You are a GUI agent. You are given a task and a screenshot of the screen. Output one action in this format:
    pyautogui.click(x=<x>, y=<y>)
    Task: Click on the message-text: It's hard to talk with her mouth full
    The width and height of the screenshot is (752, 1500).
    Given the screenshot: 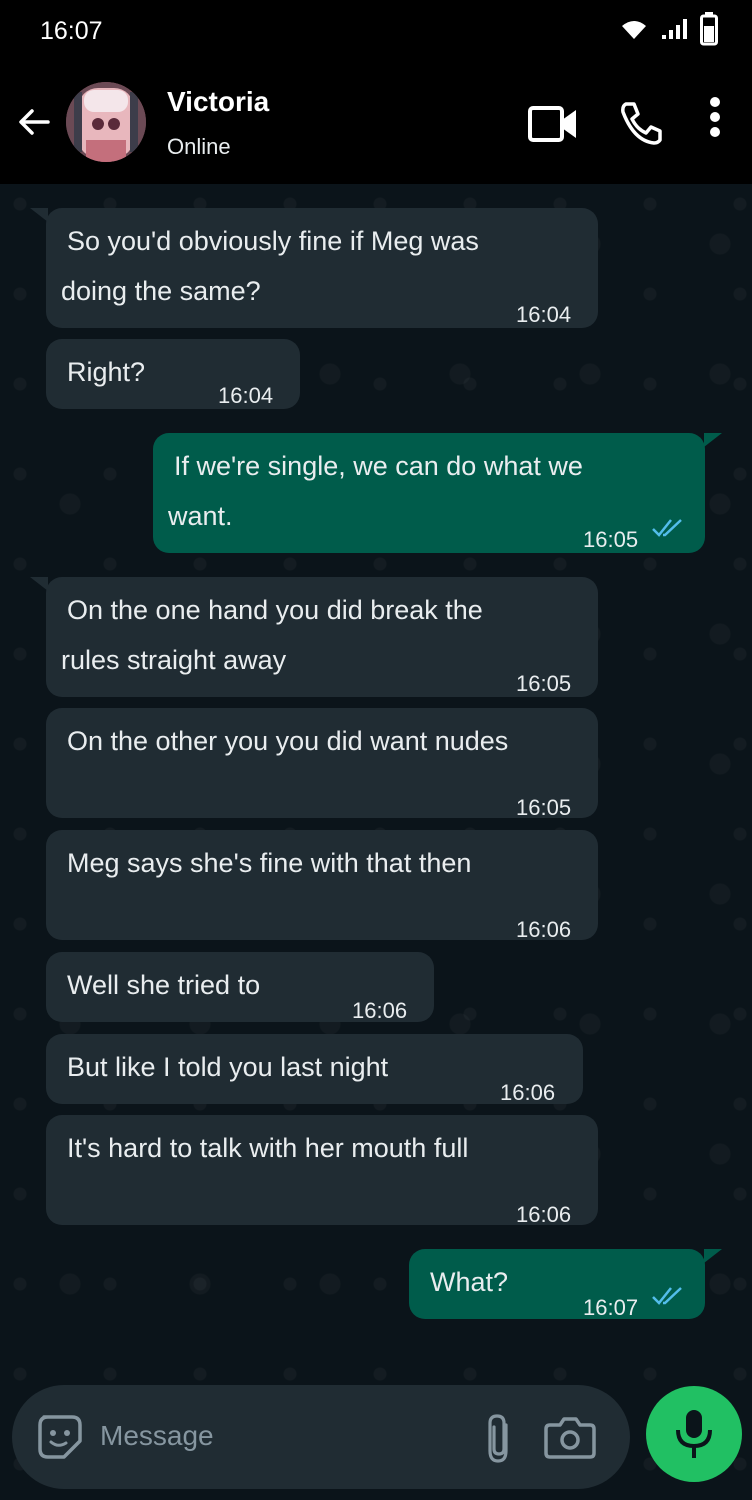 What is the action you would take?
    pyautogui.click(x=267, y=1148)
    